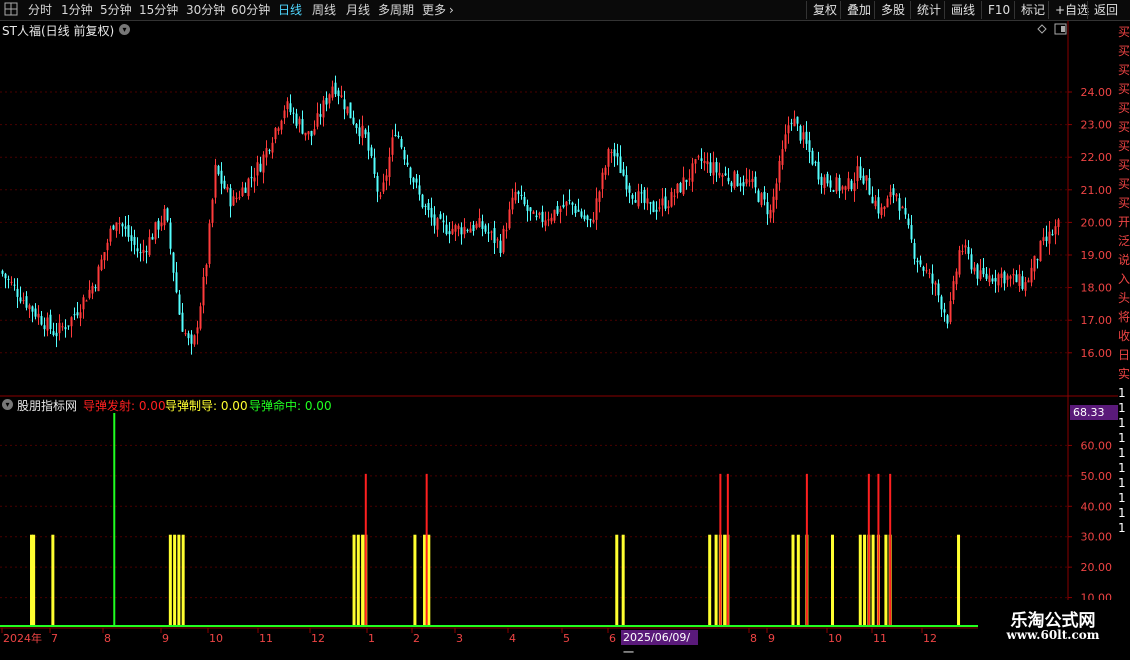  What do you see at coordinates (1097, 445) in the screenshot?
I see `indicator-tick-label: 60.00` at bounding box center [1097, 445].